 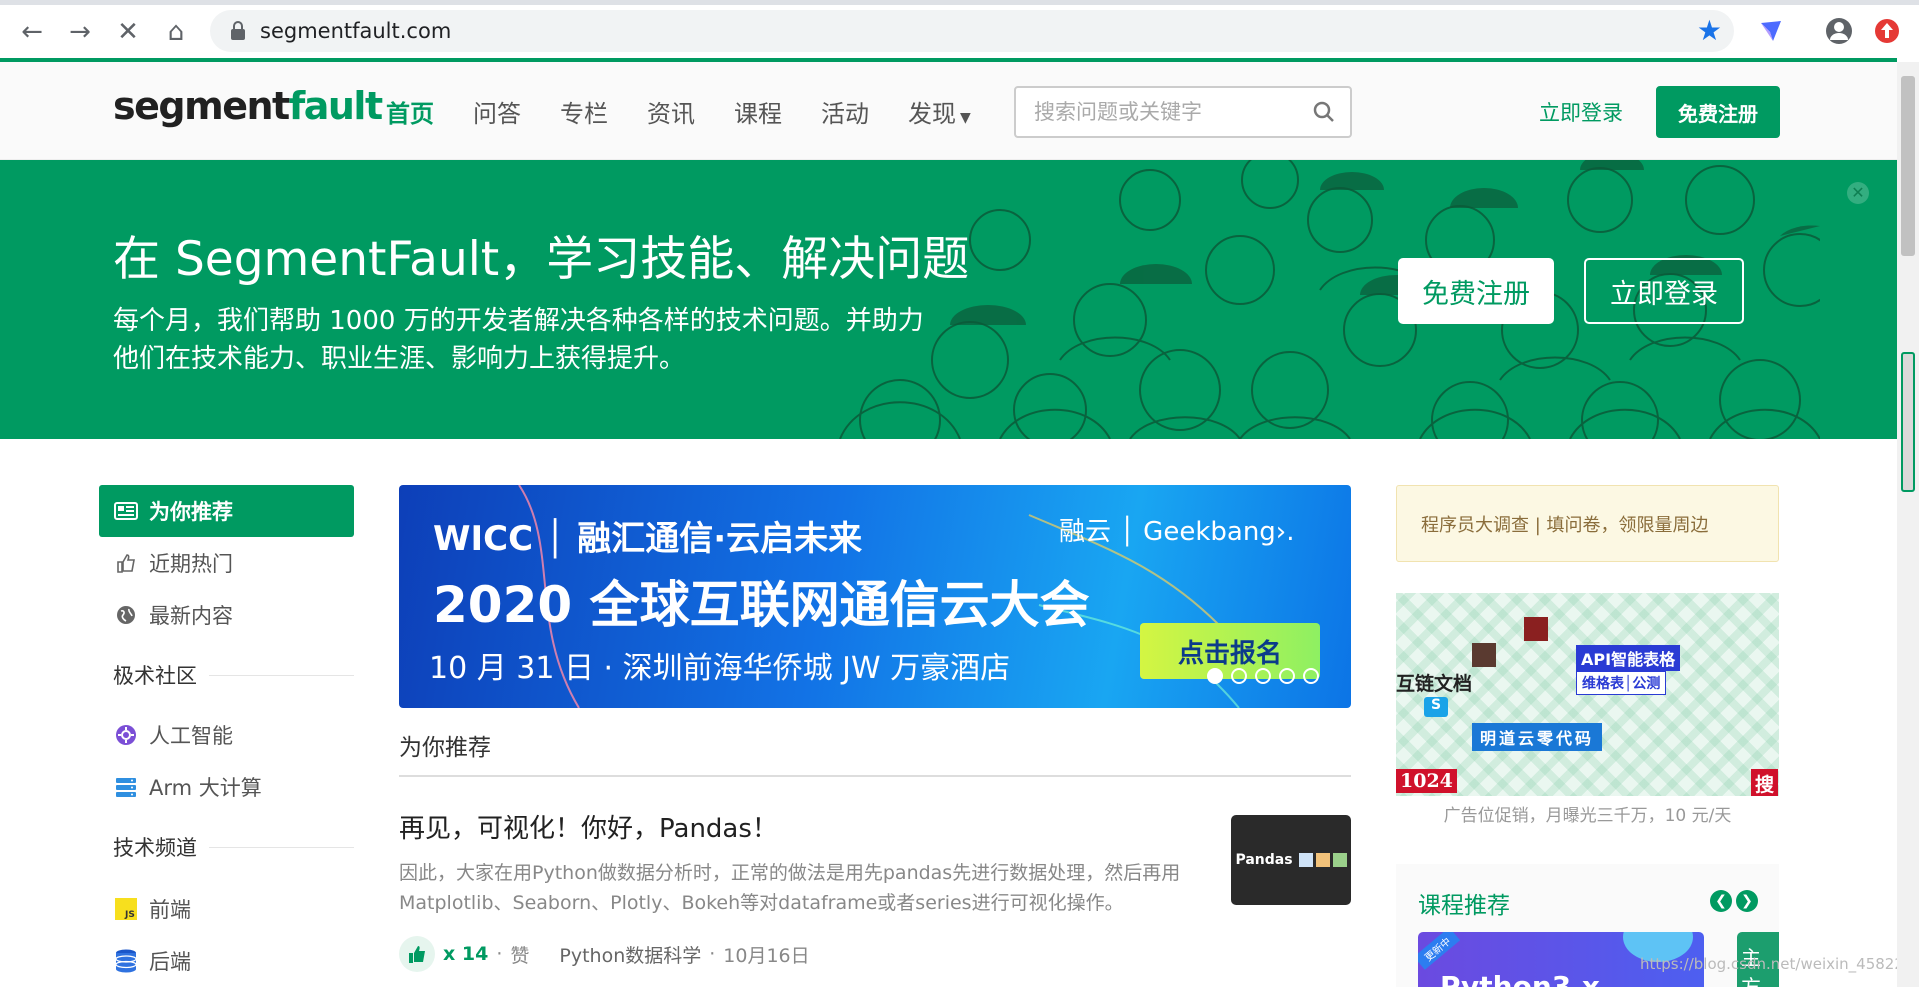 What do you see at coordinates (1747, 901) in the screenshot?
I see `chevron-right-icon: ❯` at bounding box center [1747, 901].